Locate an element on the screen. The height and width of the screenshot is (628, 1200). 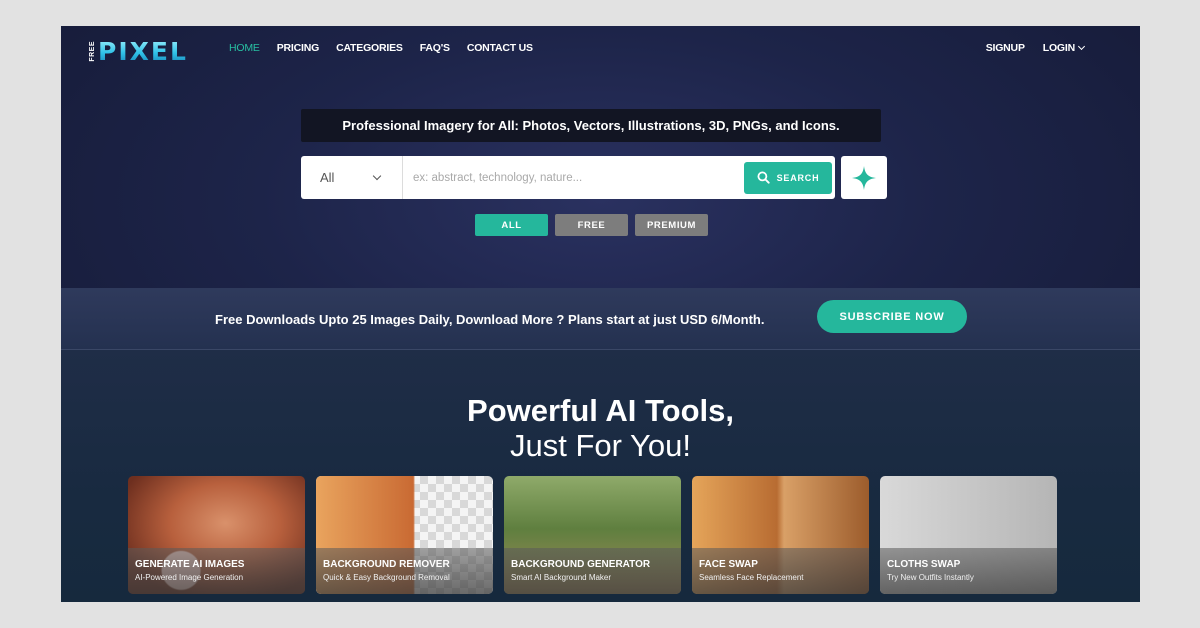
ai-sparkle-button is located at coordinates (864, 177).